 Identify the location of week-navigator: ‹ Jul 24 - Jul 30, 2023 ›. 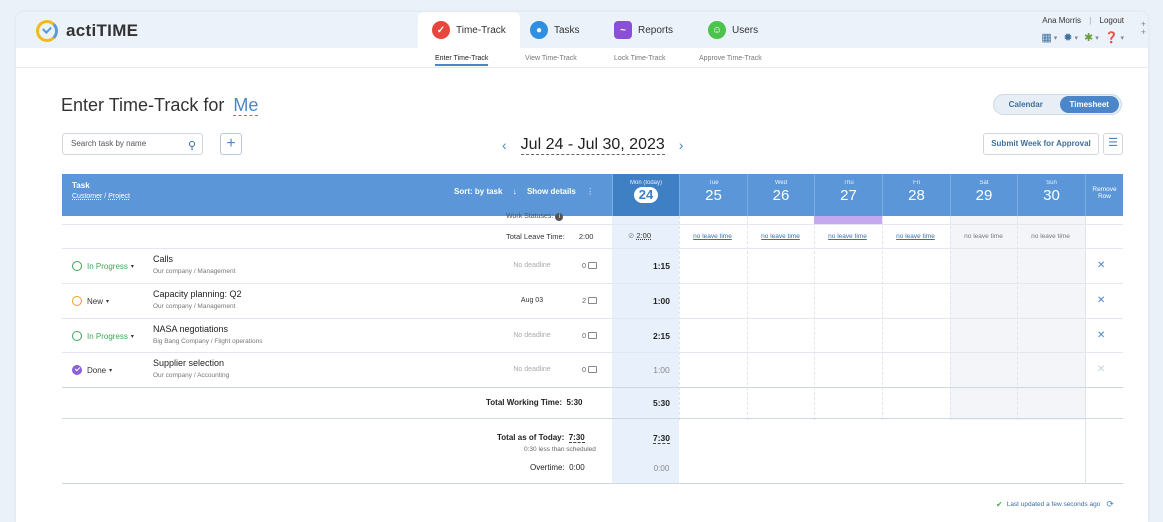
(592, 145).